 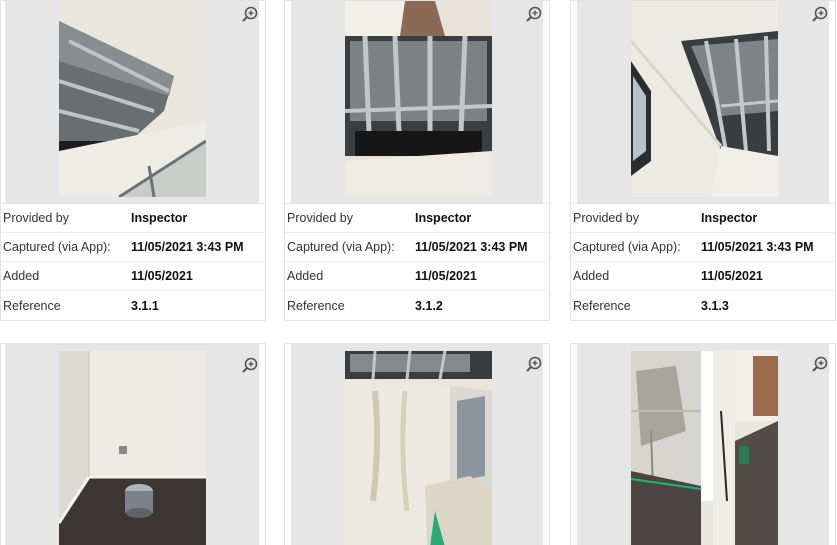 I want to click on meta-row-reference: Reference 3.1.1, so click(x=133, y=305).